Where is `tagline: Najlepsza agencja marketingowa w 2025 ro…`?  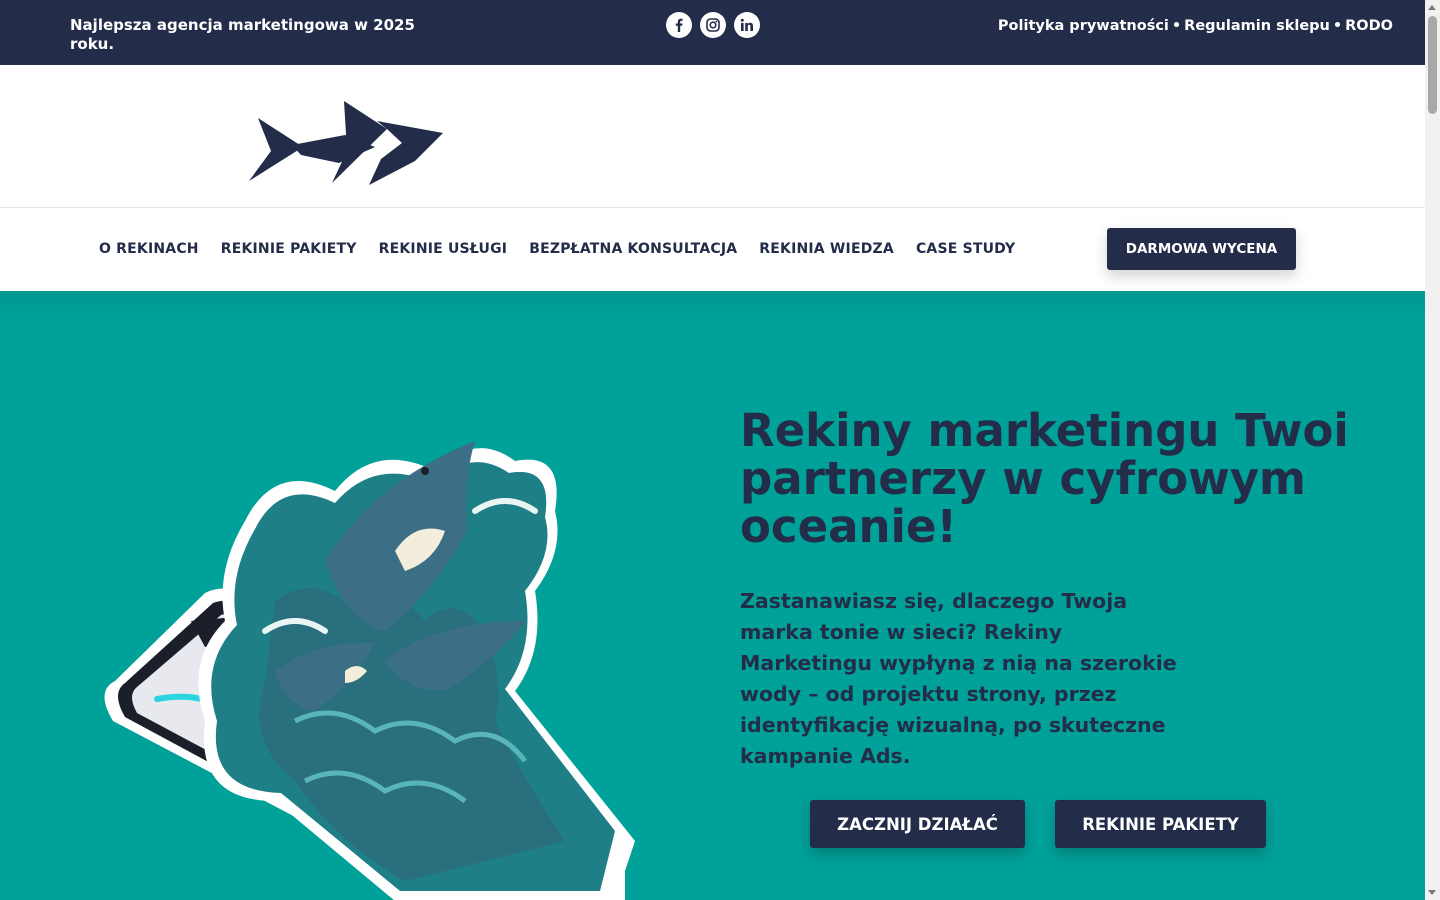 tagline: Najlepsza agencja marketingowa w 2025 ro… is located at coordinates (242, 34).